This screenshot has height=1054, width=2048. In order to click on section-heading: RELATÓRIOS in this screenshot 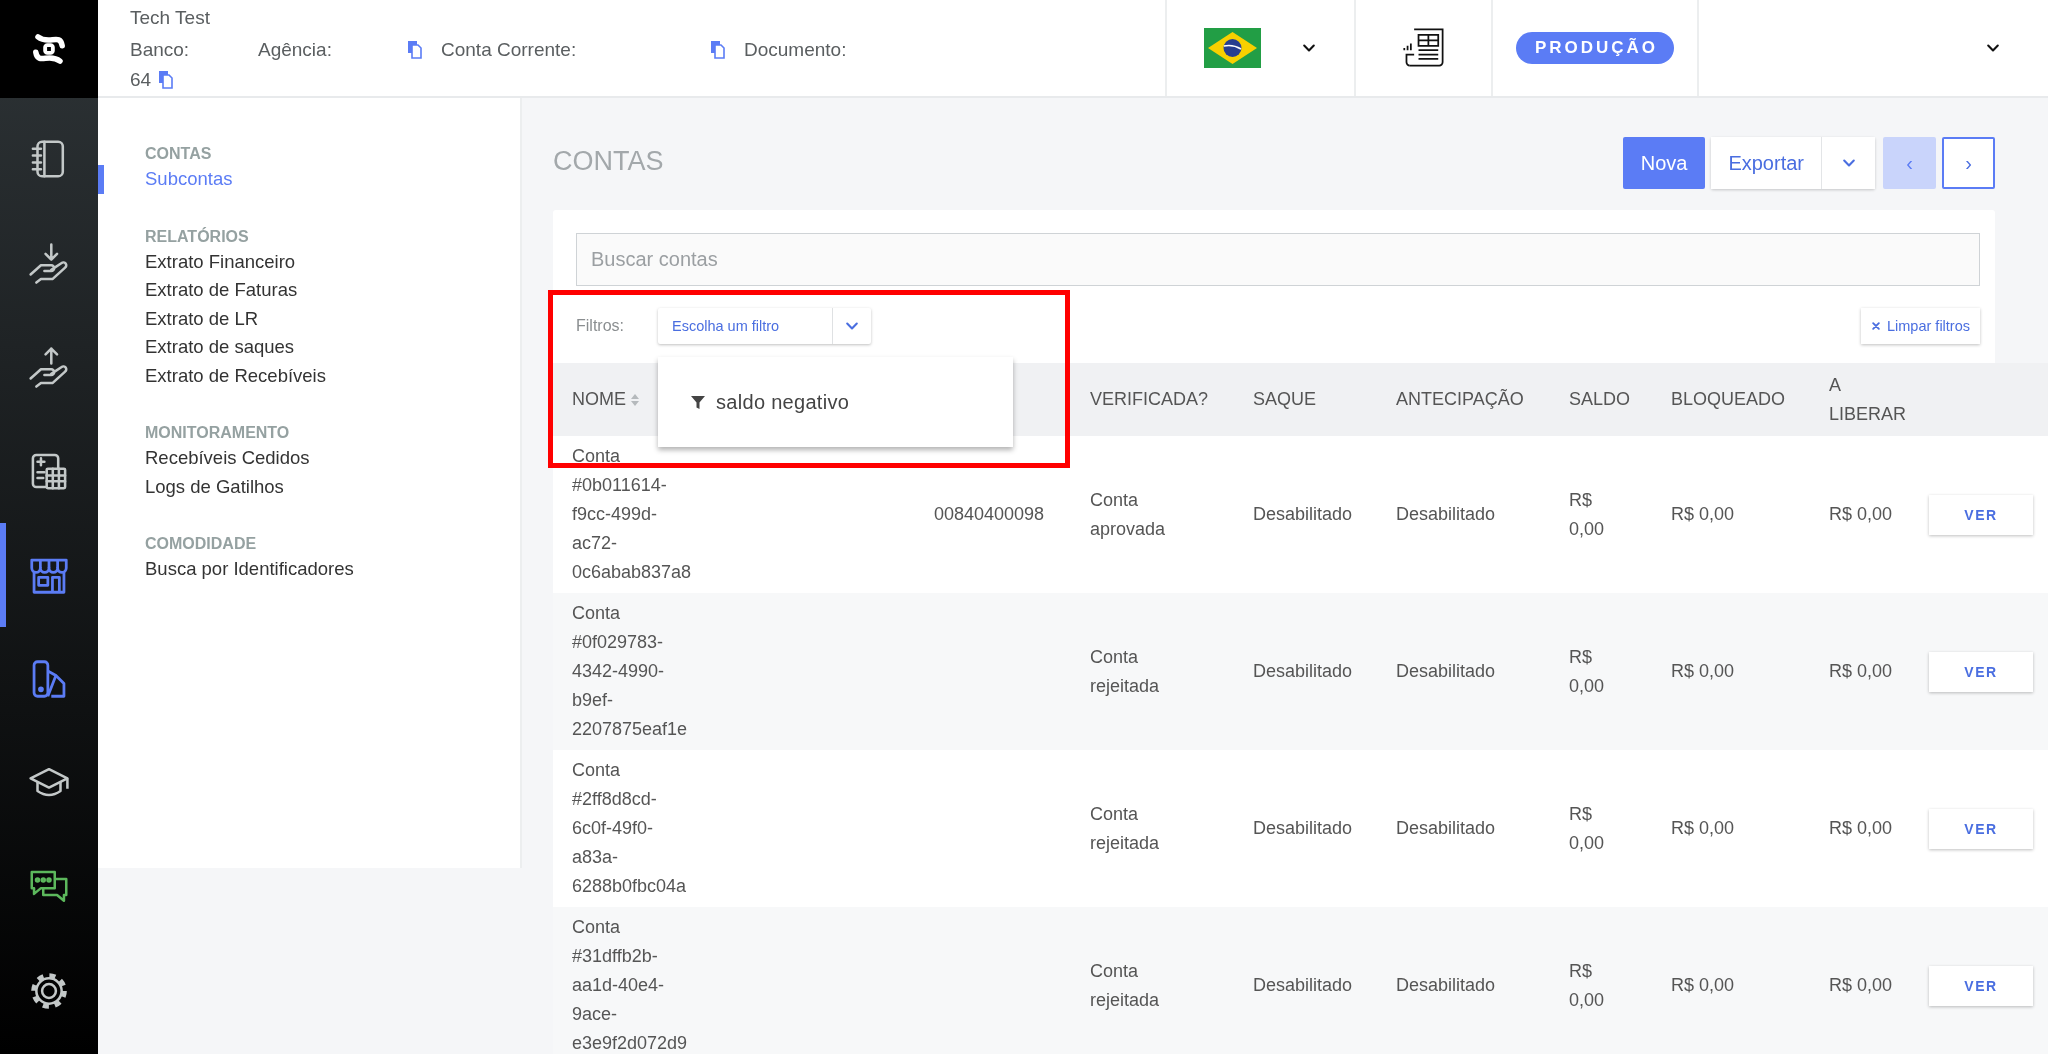, I will do `click(197, 236)`.